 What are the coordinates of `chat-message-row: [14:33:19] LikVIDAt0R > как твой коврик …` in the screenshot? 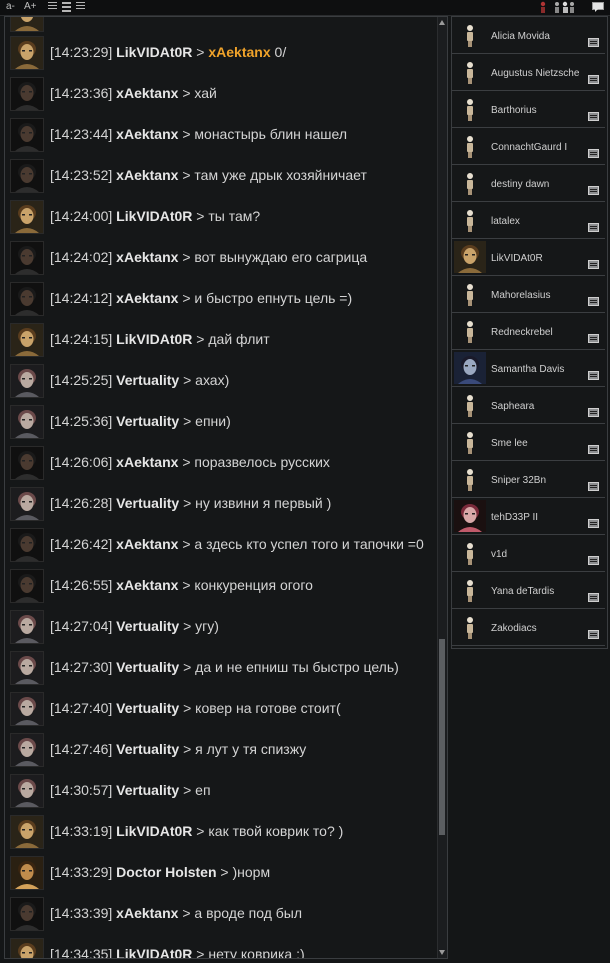 It's located at (220, 833).